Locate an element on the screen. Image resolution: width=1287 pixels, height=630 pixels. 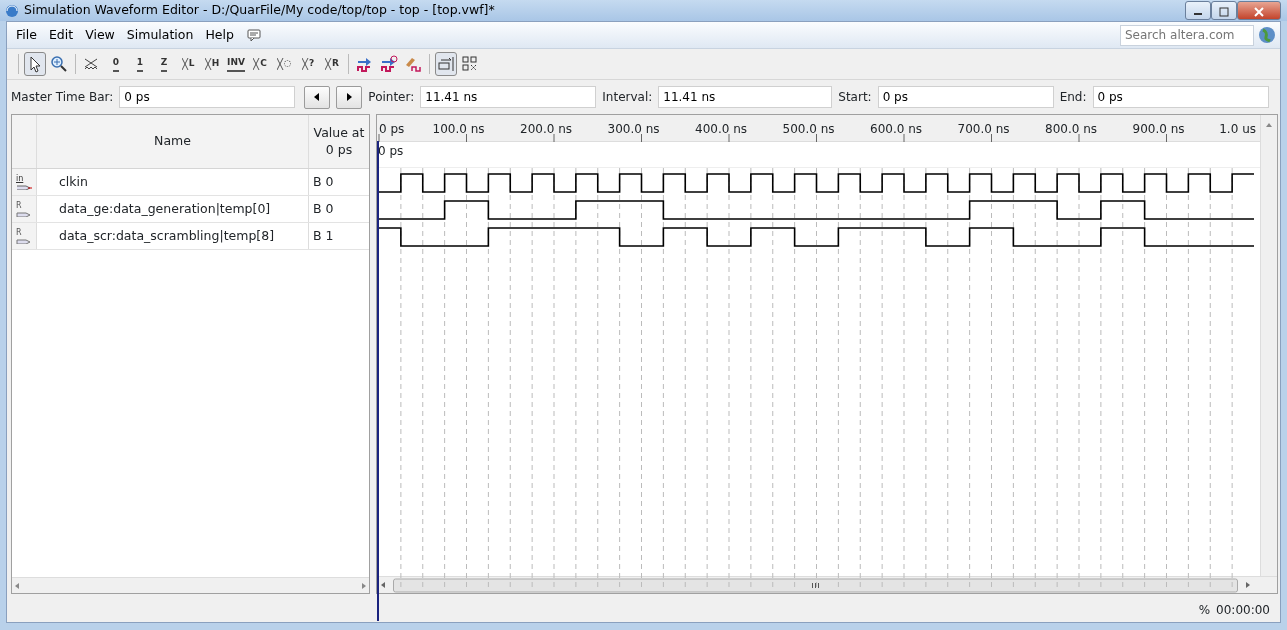
time-label: 100.0 ns is located at coordinates (458, 129).